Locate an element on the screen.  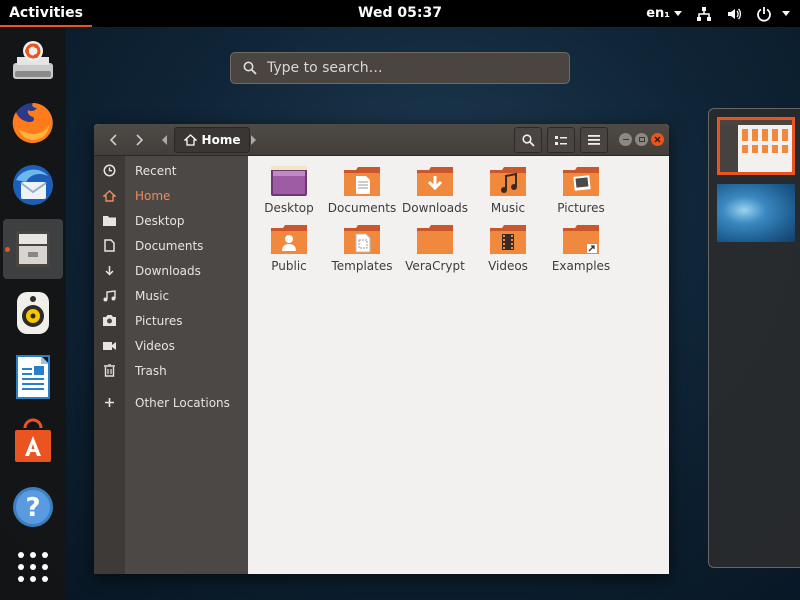
search-button is located at coordinates (528, 140).